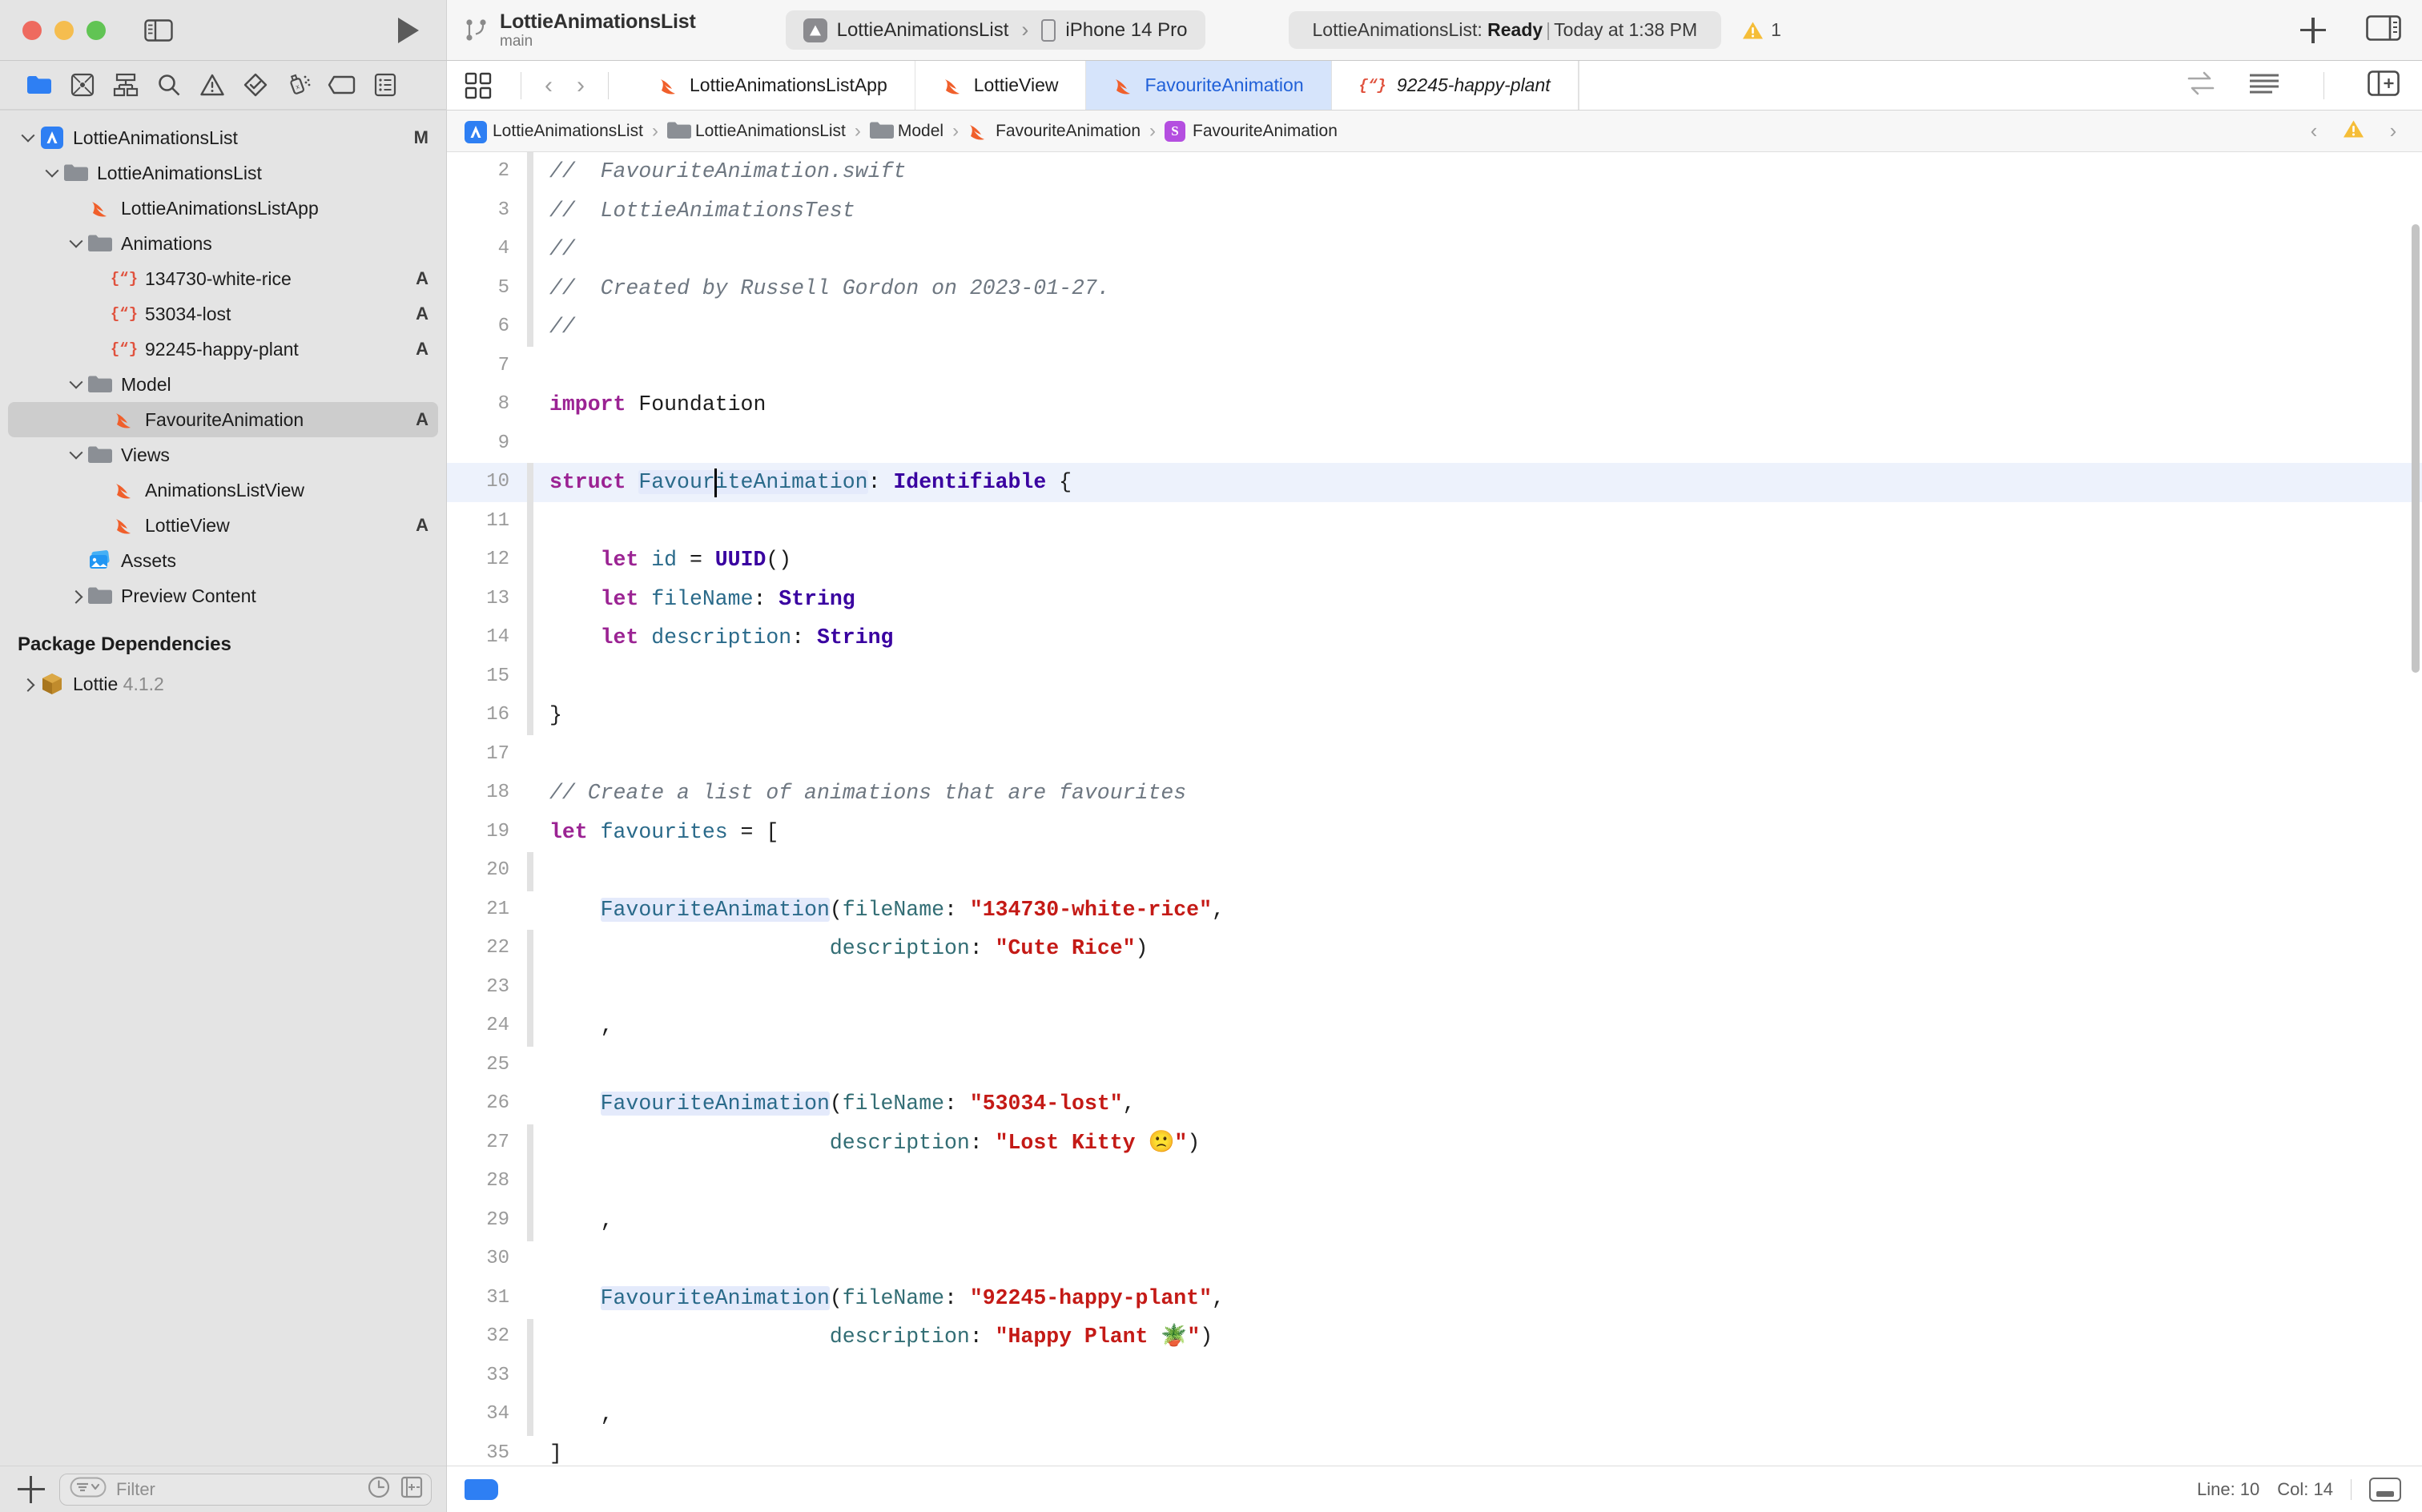 Image resolution: width=2422 pixels, height=1512 pixels. What do you see at coordinates (32, 30) in the screenshot?
I see `close-window-button` at bounding box center [32, 30].